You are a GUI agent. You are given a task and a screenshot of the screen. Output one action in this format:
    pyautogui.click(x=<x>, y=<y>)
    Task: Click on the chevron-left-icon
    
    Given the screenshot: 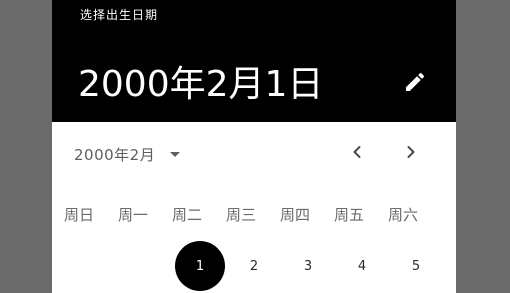 What is the action you would take?
    pyautogui.click(x=357, y=154)
    